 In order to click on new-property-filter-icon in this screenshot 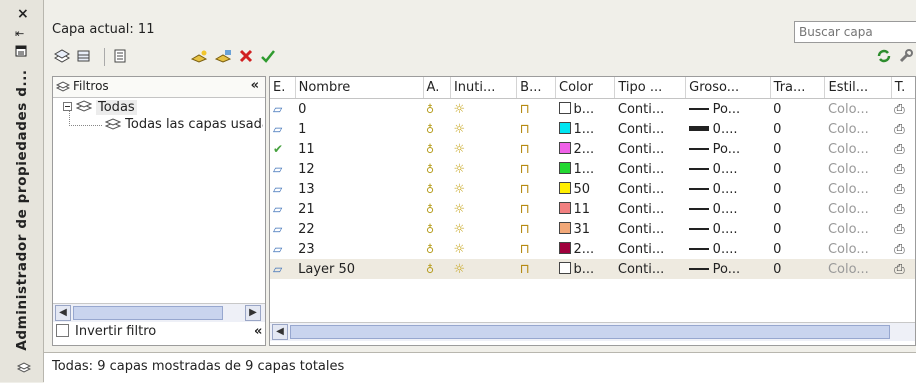, I will do `click(62, 56)`.